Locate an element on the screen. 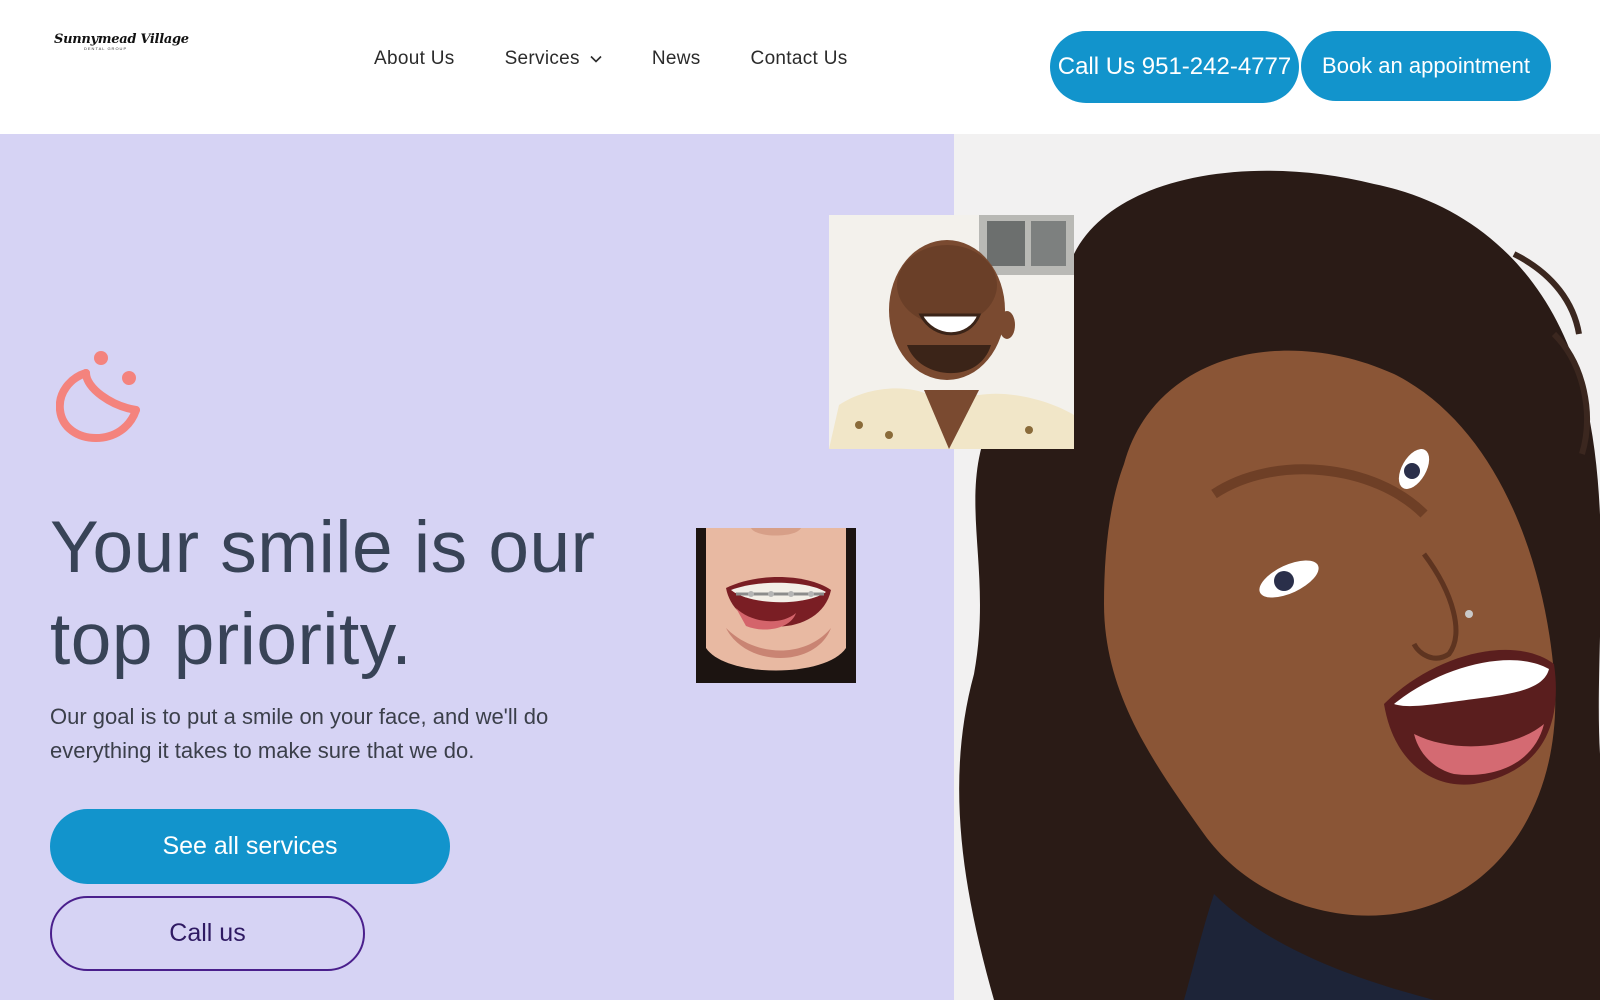  logo: Sunnymead Village DENTAL GROUP is located at coordinates (120, 44).